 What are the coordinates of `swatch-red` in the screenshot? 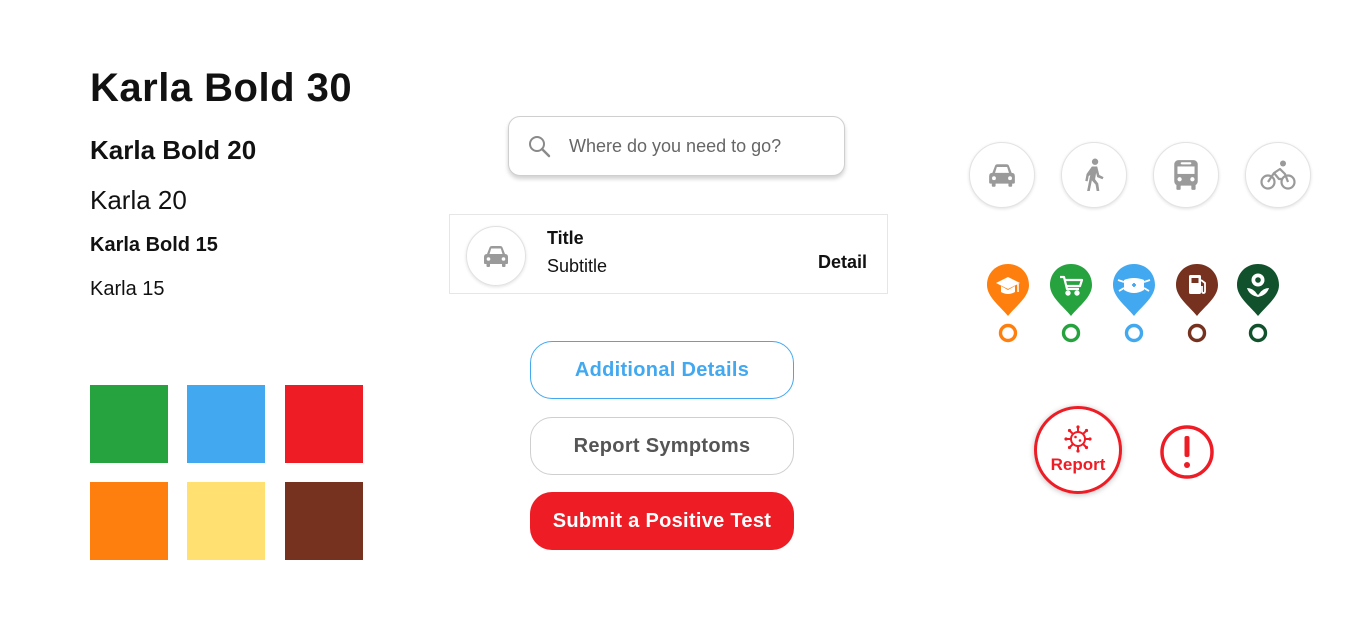 It's located at (324, 424).